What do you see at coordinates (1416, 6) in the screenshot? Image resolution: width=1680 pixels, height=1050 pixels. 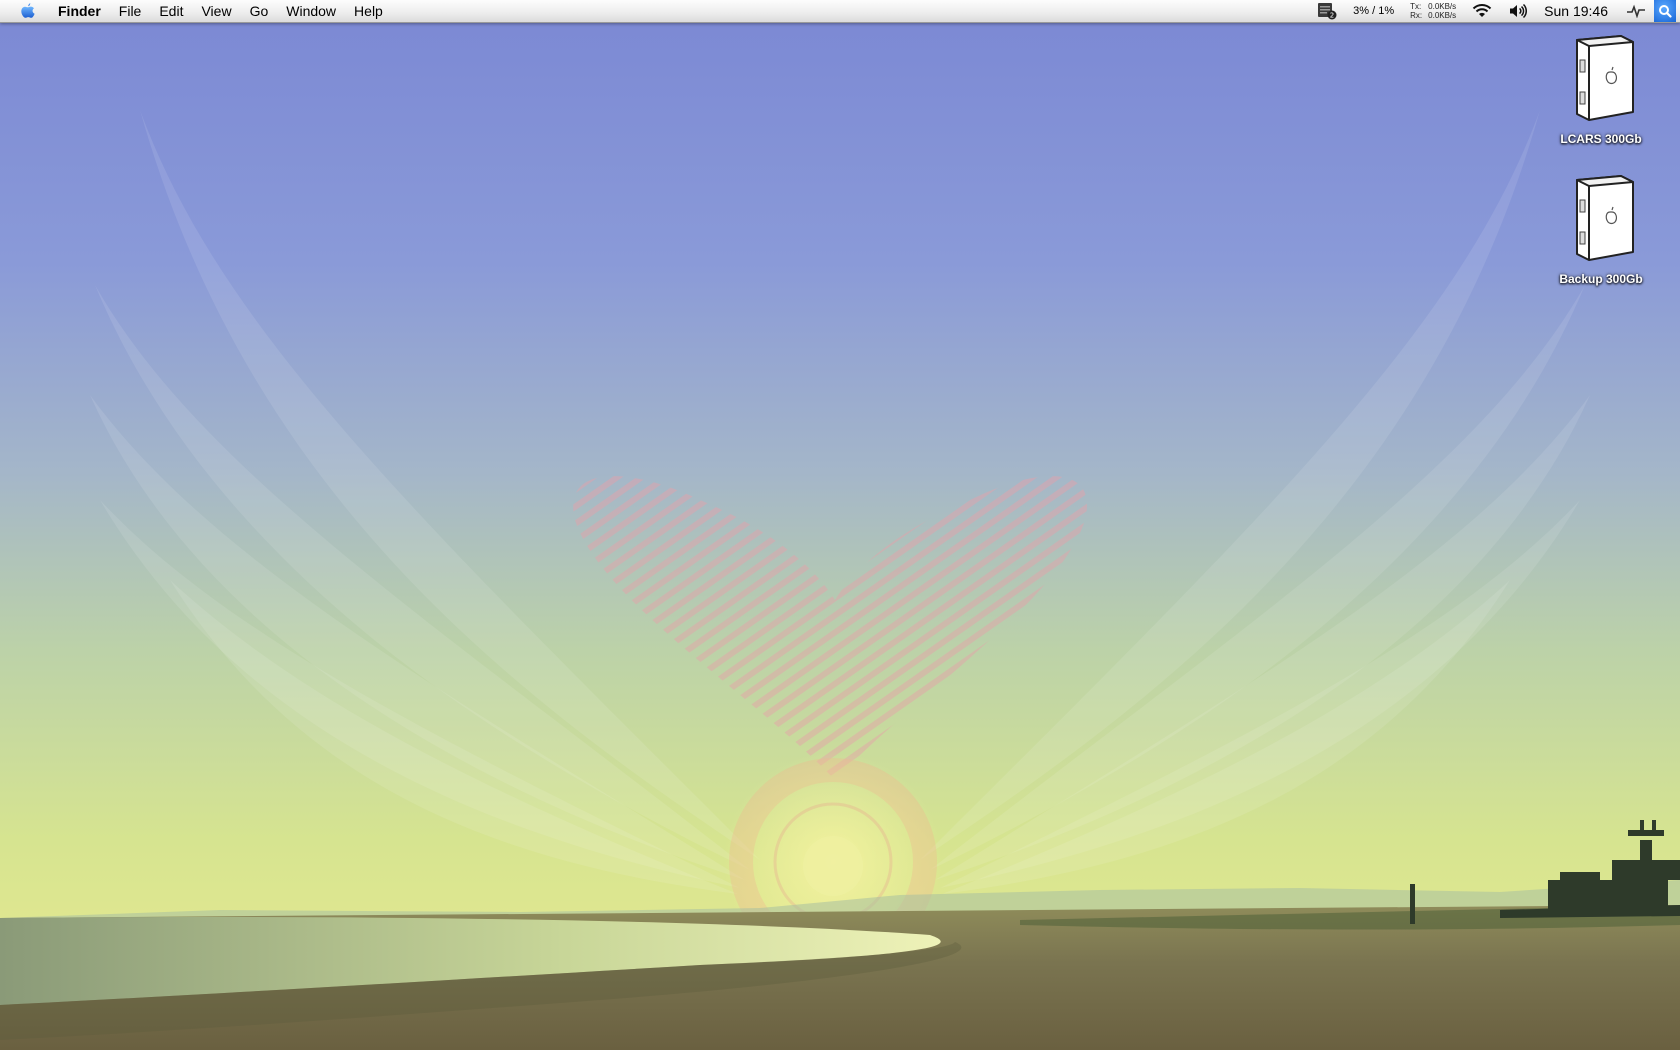 I see `tx-label: Tx:` at bounding box center [1416, 6].